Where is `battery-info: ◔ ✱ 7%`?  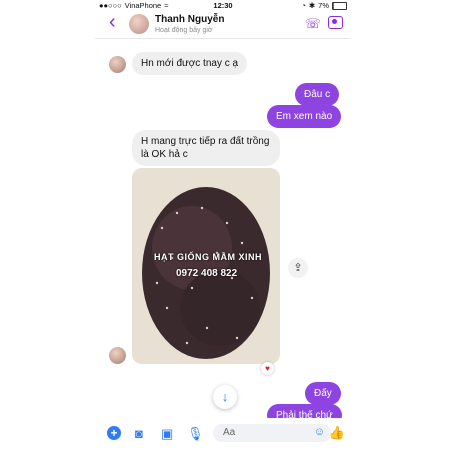
battery-info: ◔ ✱ 7% is located at coordinates (324, 5).